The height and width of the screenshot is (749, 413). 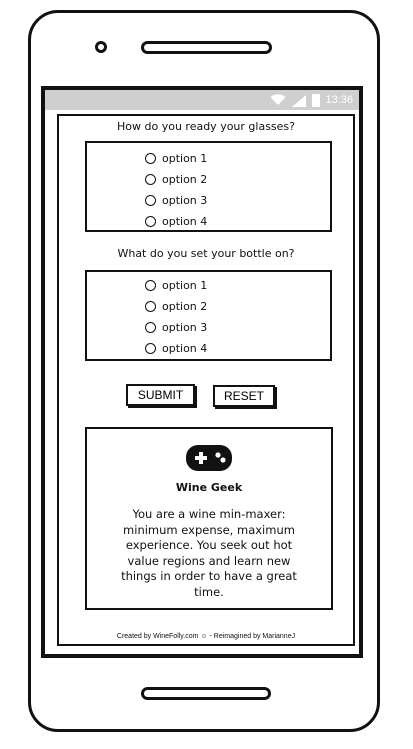 I want to click on question-1-option-4: option 4, so click(x=176, y=221).